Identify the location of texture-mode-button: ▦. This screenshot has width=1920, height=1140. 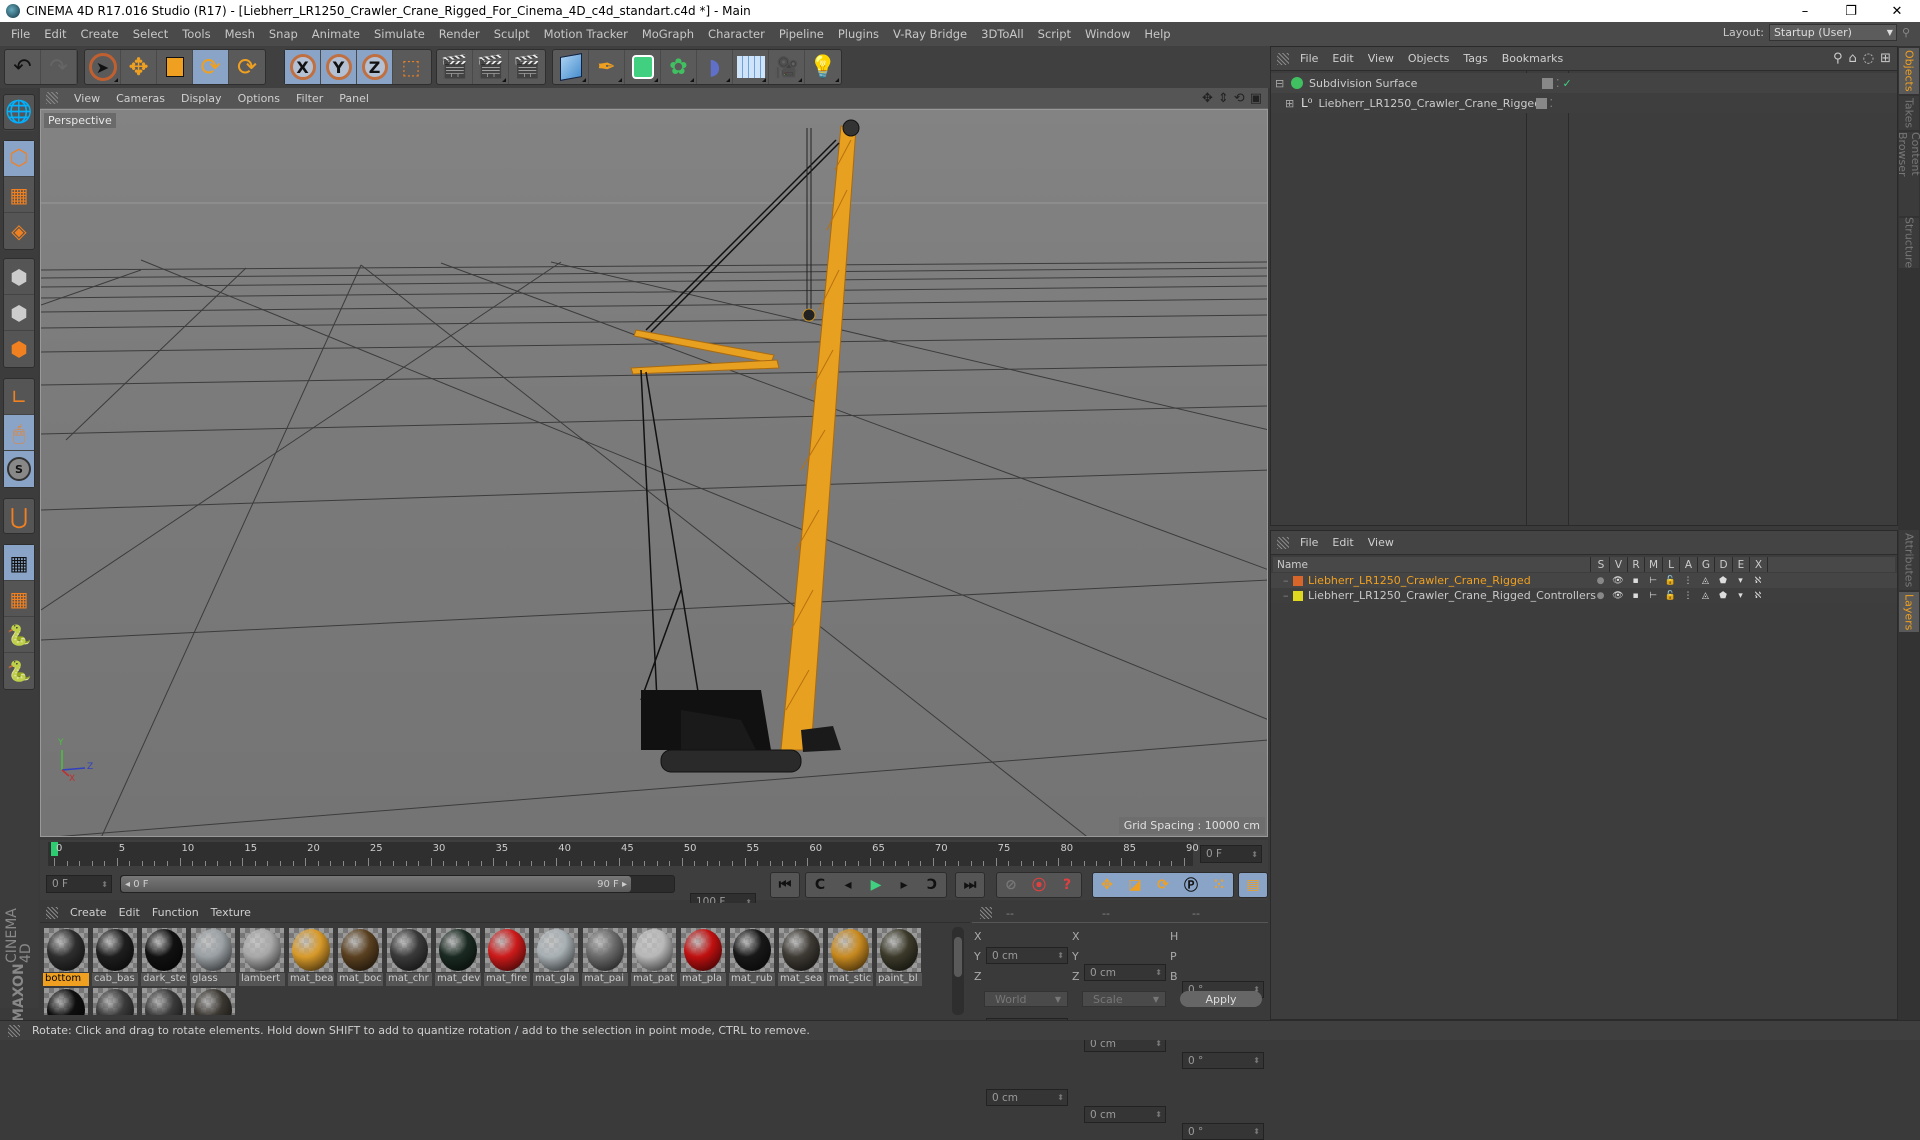
(19, 195).